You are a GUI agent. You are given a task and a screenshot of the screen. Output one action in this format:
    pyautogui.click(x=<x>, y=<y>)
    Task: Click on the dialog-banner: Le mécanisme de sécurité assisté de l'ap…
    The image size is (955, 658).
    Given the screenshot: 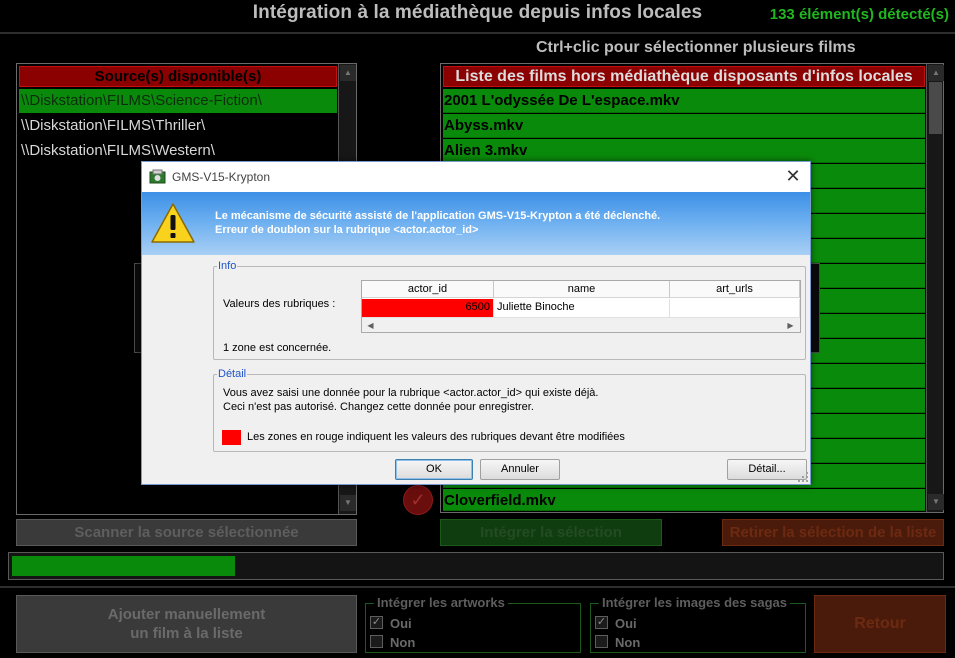 What is the action you would take?
    pyautogui.click(x=476, y=223)
    